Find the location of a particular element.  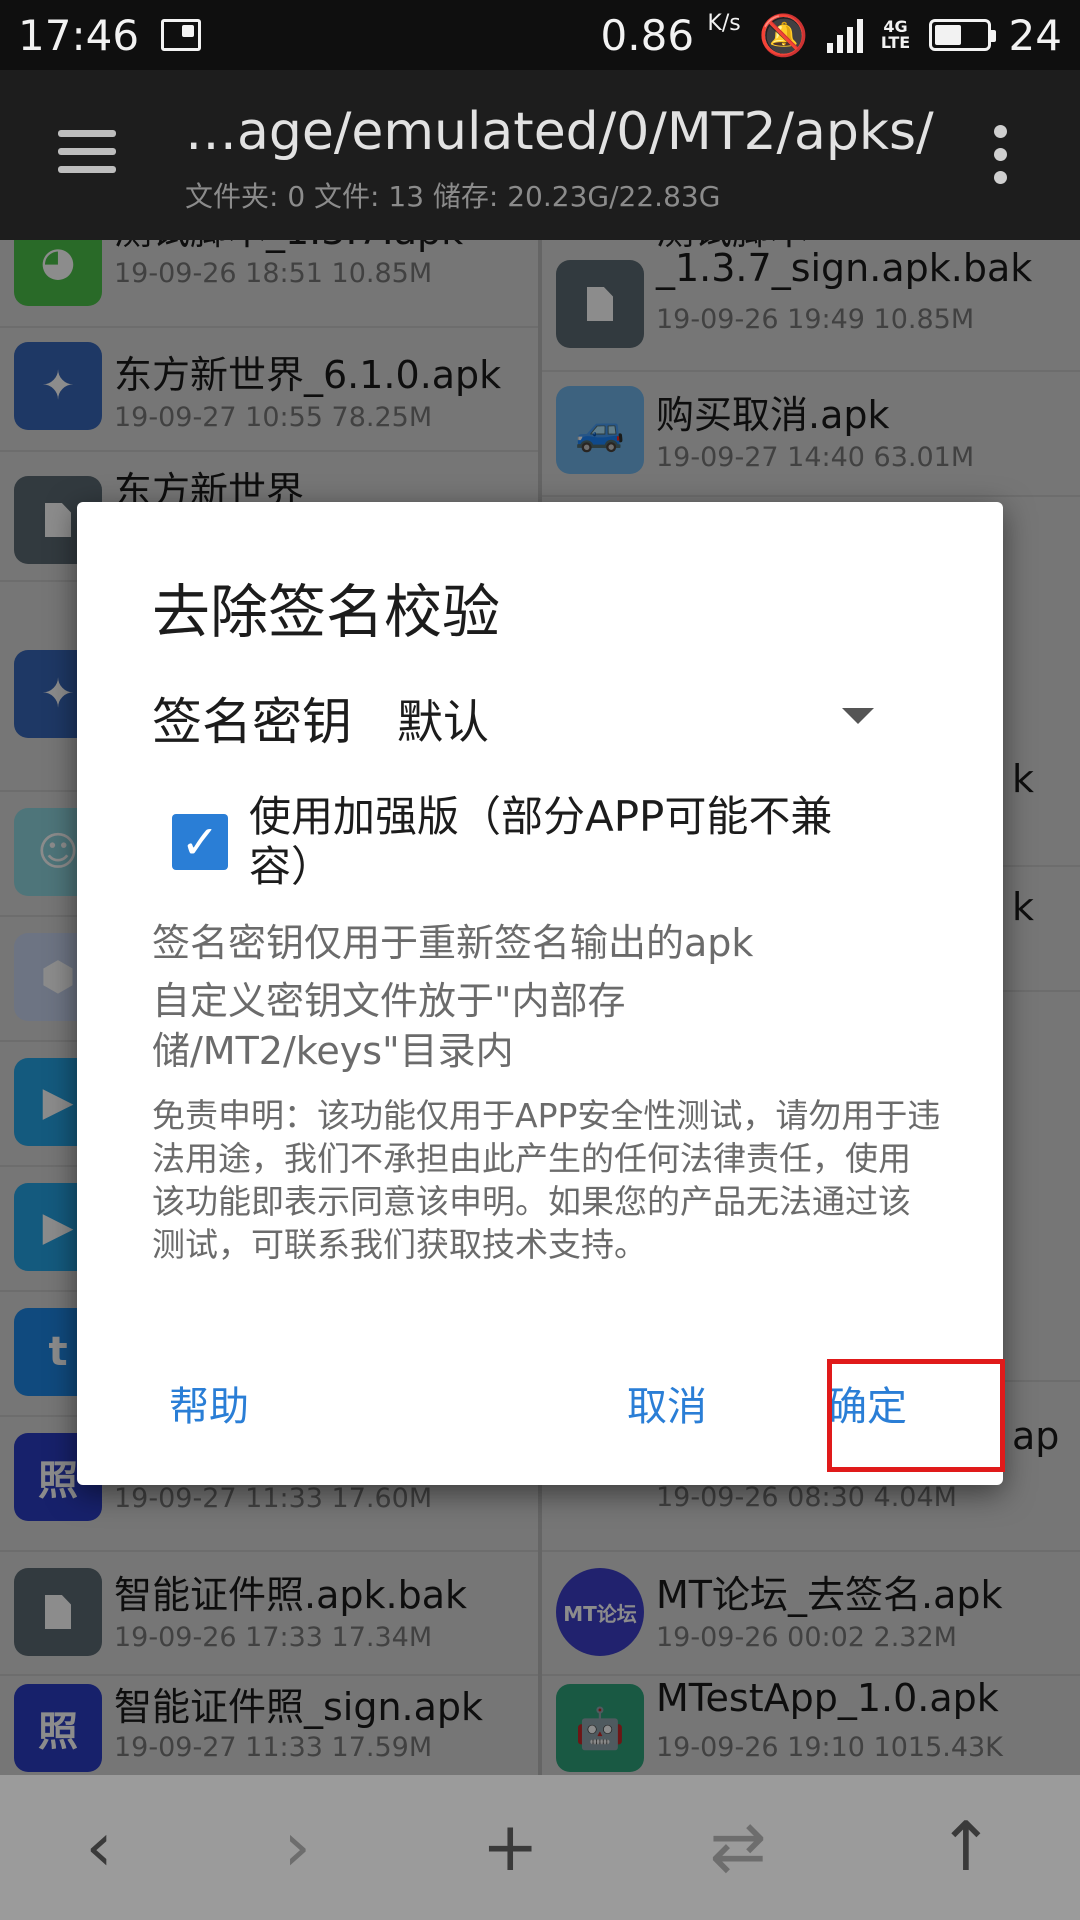

clock: 17:46 is located at coordinates (79, 35).